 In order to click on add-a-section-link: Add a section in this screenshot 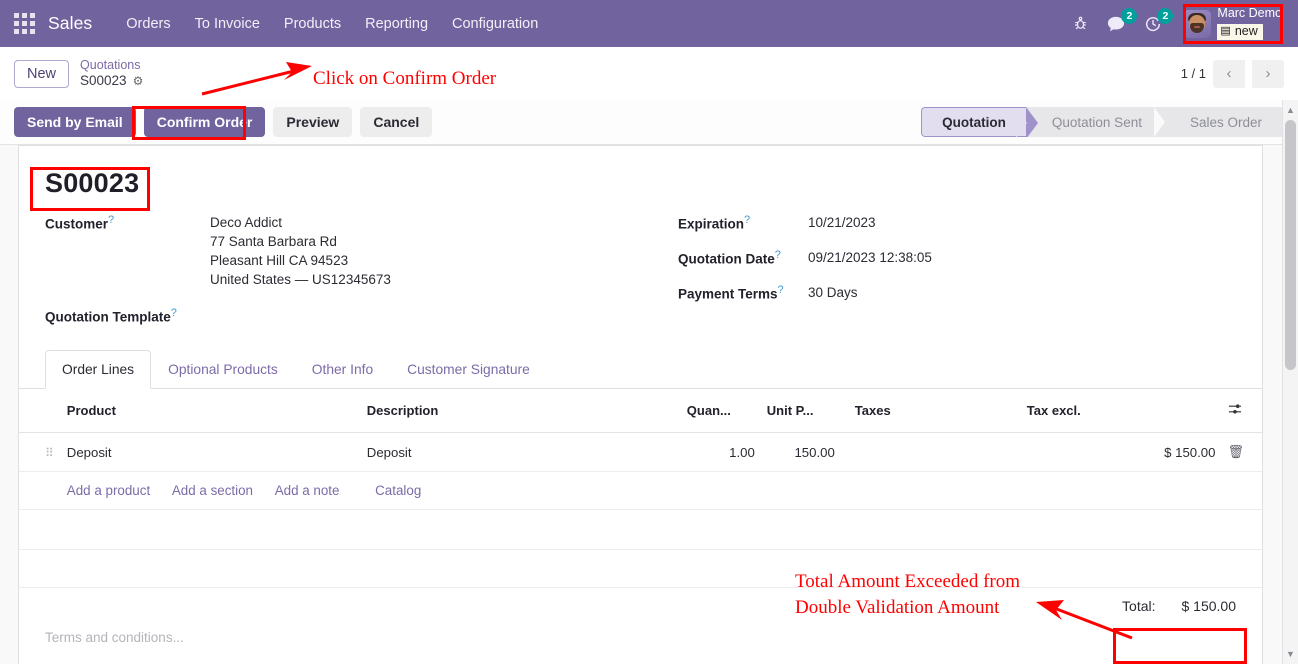, I will do `click(212, 490)`.